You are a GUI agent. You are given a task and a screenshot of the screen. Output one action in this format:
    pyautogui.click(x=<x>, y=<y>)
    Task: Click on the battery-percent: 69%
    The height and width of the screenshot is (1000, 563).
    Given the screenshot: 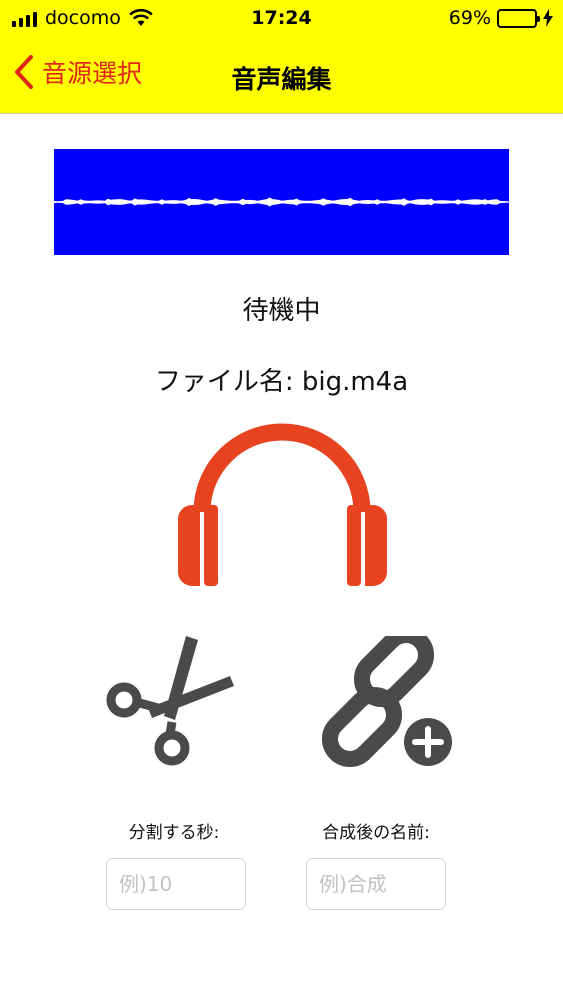 What is the action you would take?
    pyautogui.click(x=469, y=18)
    